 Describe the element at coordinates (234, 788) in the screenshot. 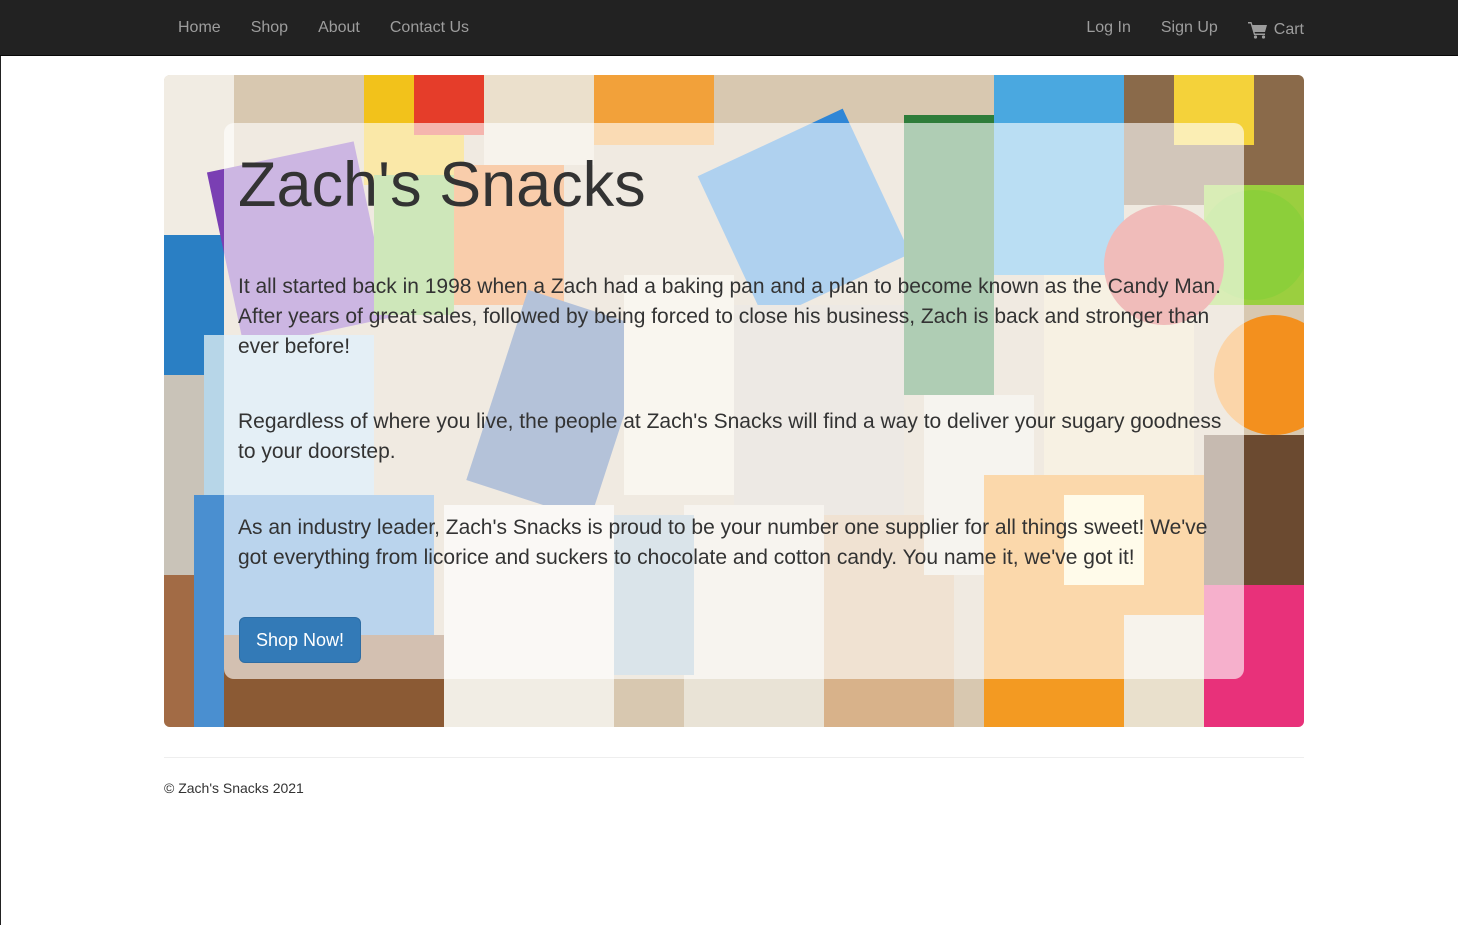

I see `footer-copyright: © Zach's Snacks 2021` at that location.